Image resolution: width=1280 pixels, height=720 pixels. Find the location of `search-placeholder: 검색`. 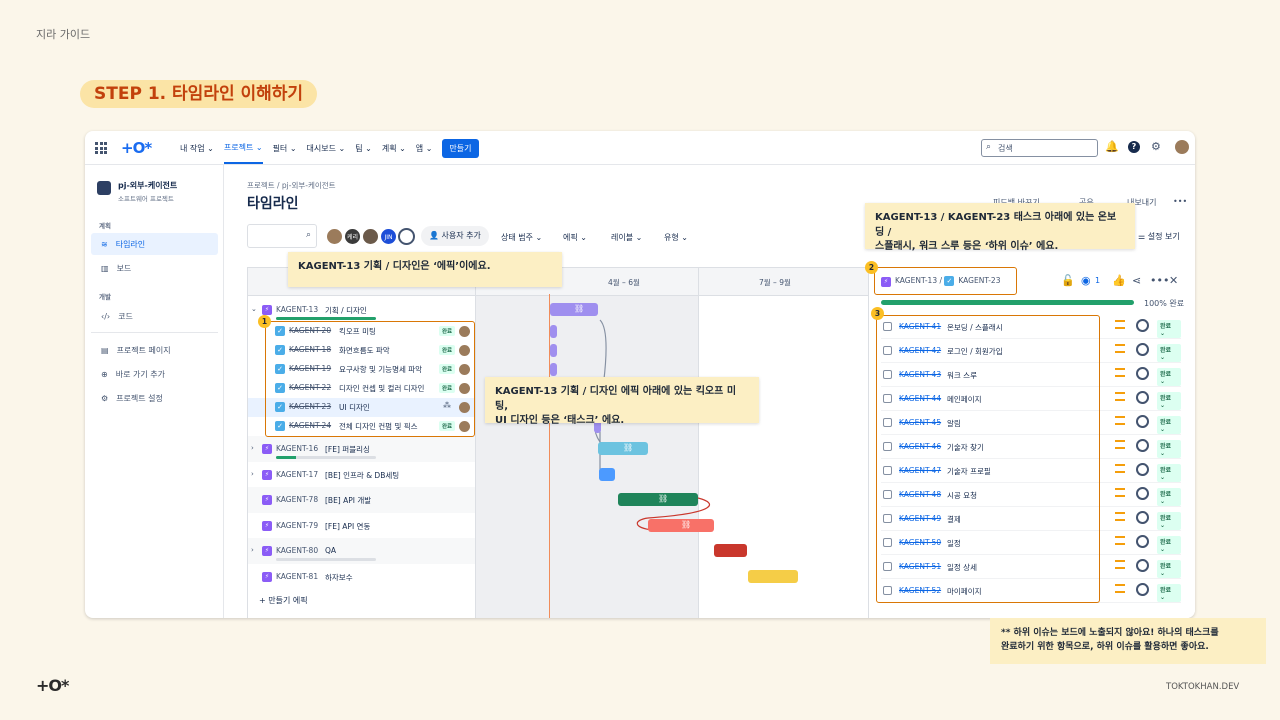

search-placeholder: 검색 is located at coordinates (1005, 148).